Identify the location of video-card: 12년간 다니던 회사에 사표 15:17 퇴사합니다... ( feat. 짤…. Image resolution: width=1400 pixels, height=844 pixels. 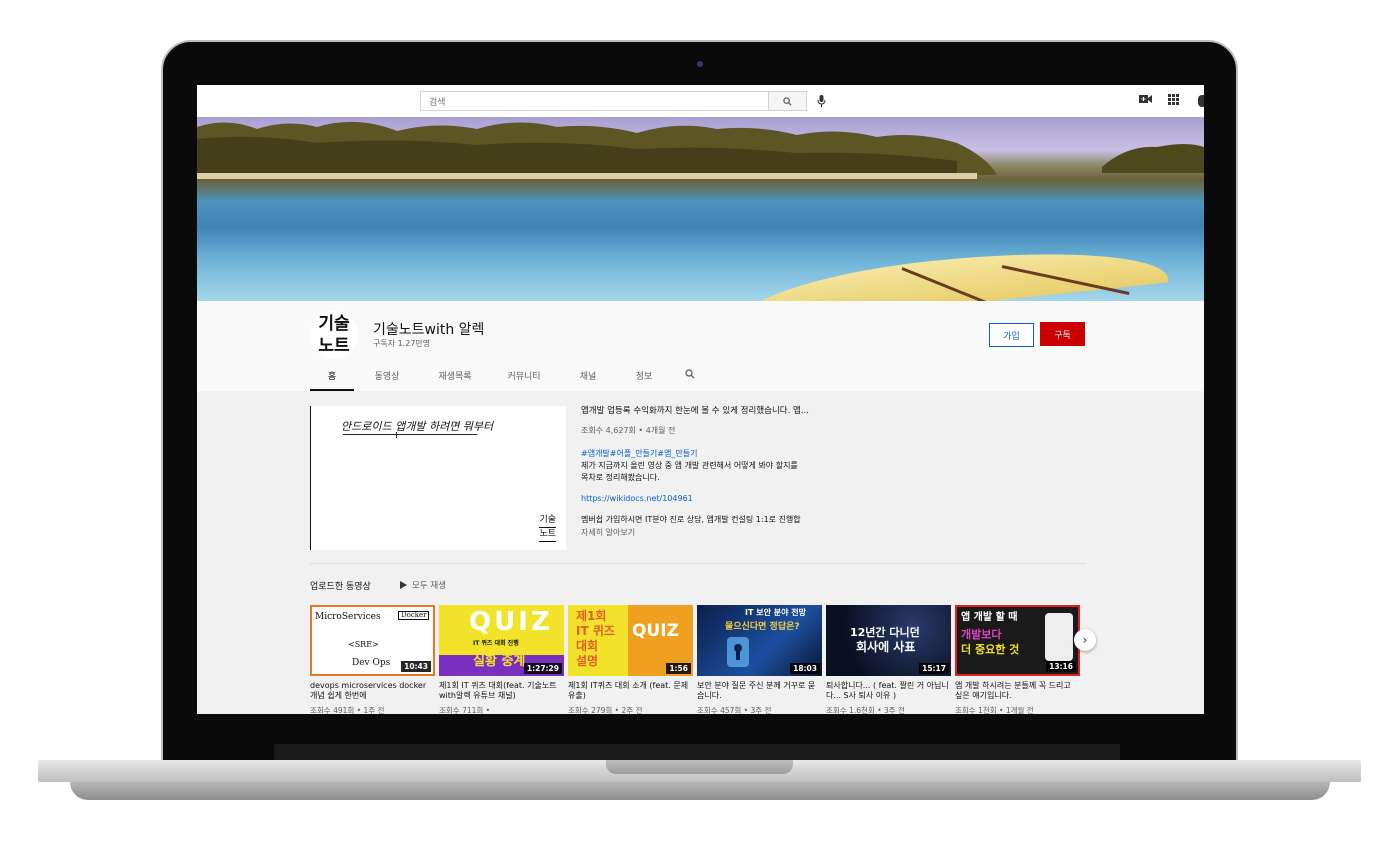
(888, 659).